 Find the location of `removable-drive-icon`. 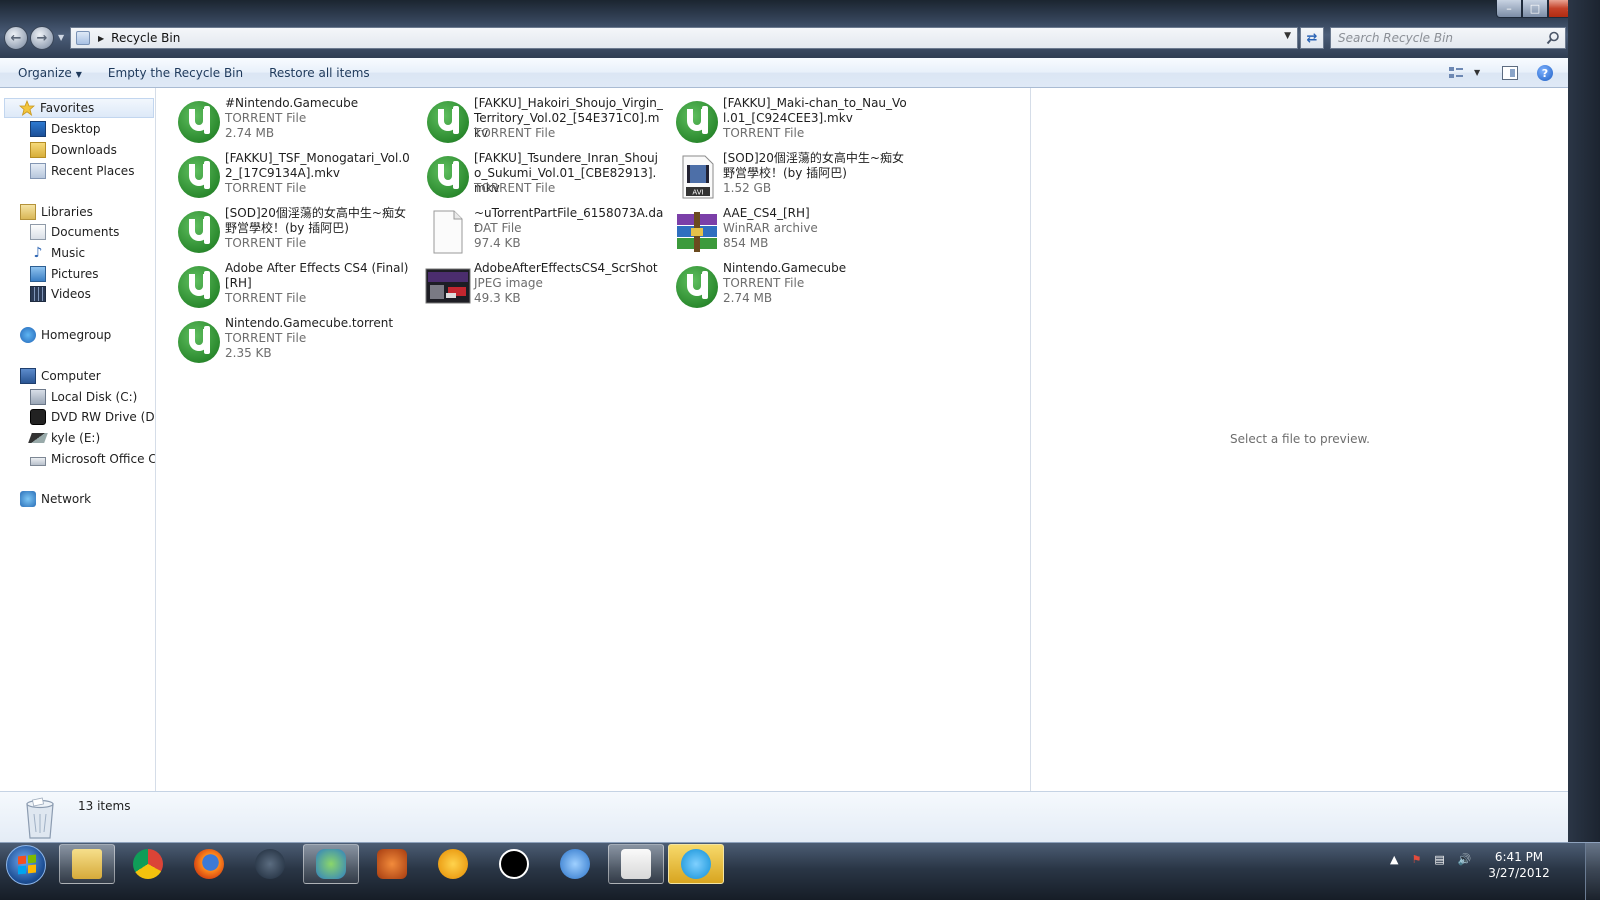

removable-drive-icon is located at coordinates (38, 438).